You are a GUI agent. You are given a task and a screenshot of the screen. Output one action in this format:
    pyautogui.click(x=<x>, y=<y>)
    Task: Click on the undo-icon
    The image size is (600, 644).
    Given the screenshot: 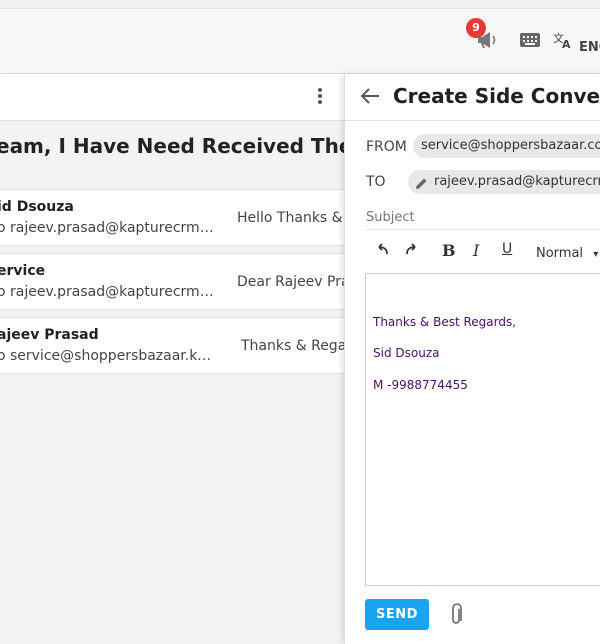 What is the action you would take?
    pyautogui.click(x=382, y=251)
    